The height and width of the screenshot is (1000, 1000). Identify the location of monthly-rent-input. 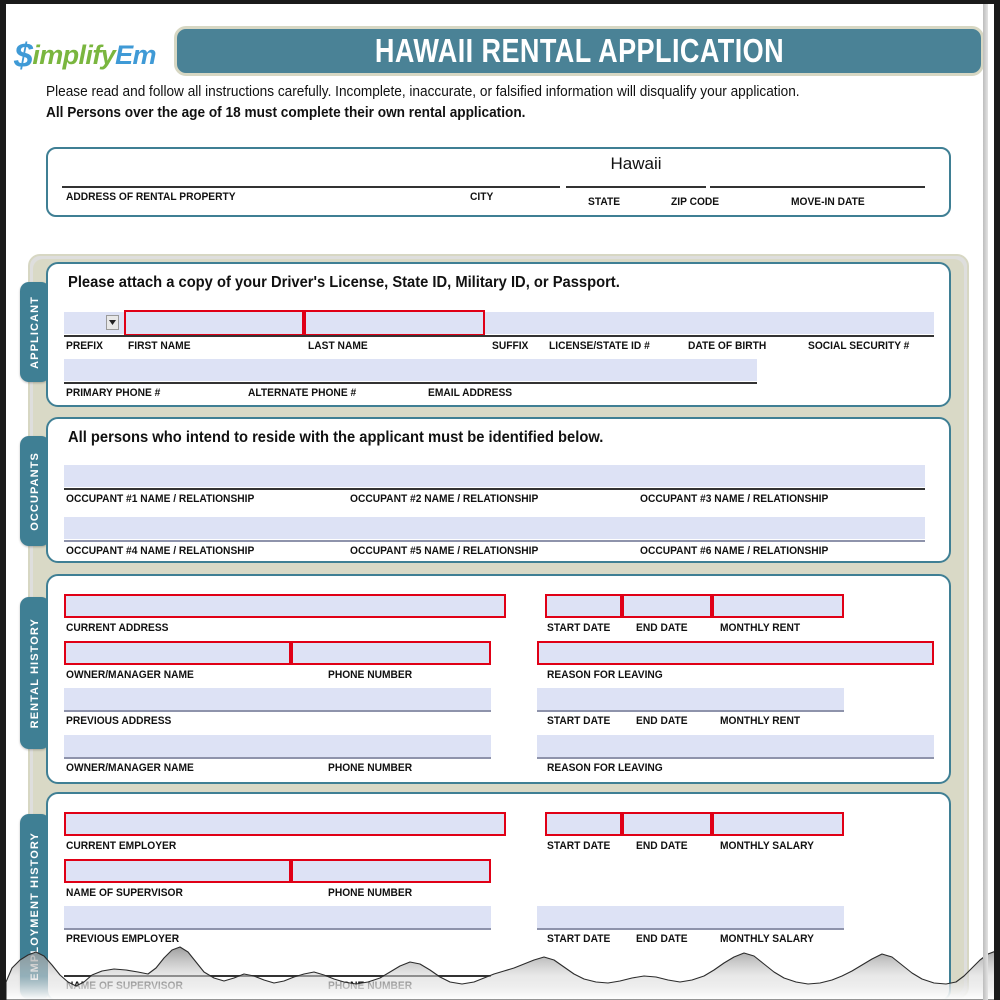
(778, 606).